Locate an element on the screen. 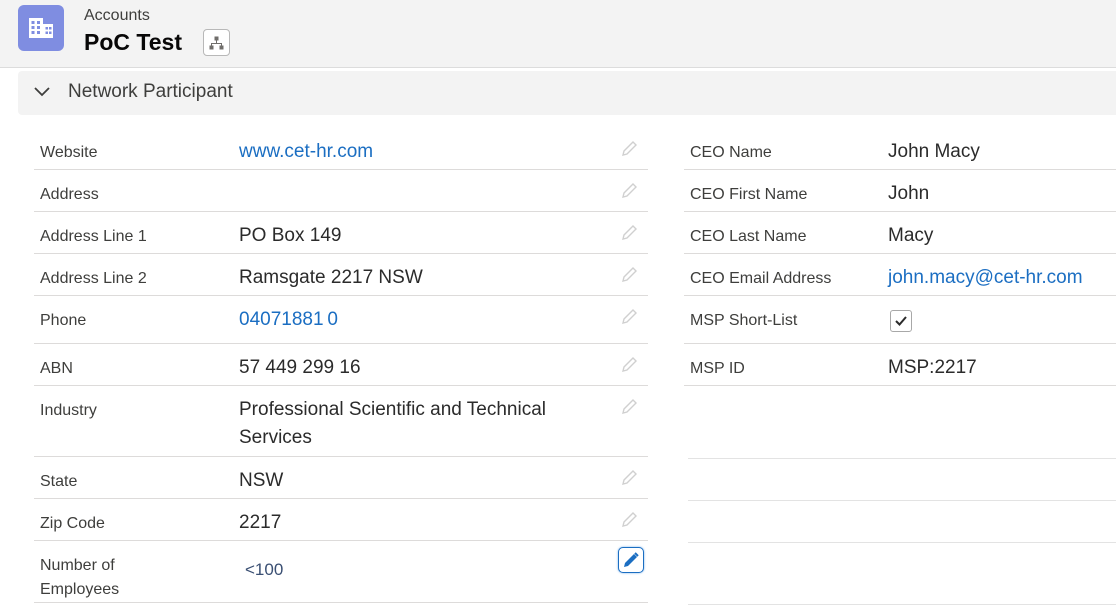  field-label: MSP Short-List is located at coordinates (744, 320).